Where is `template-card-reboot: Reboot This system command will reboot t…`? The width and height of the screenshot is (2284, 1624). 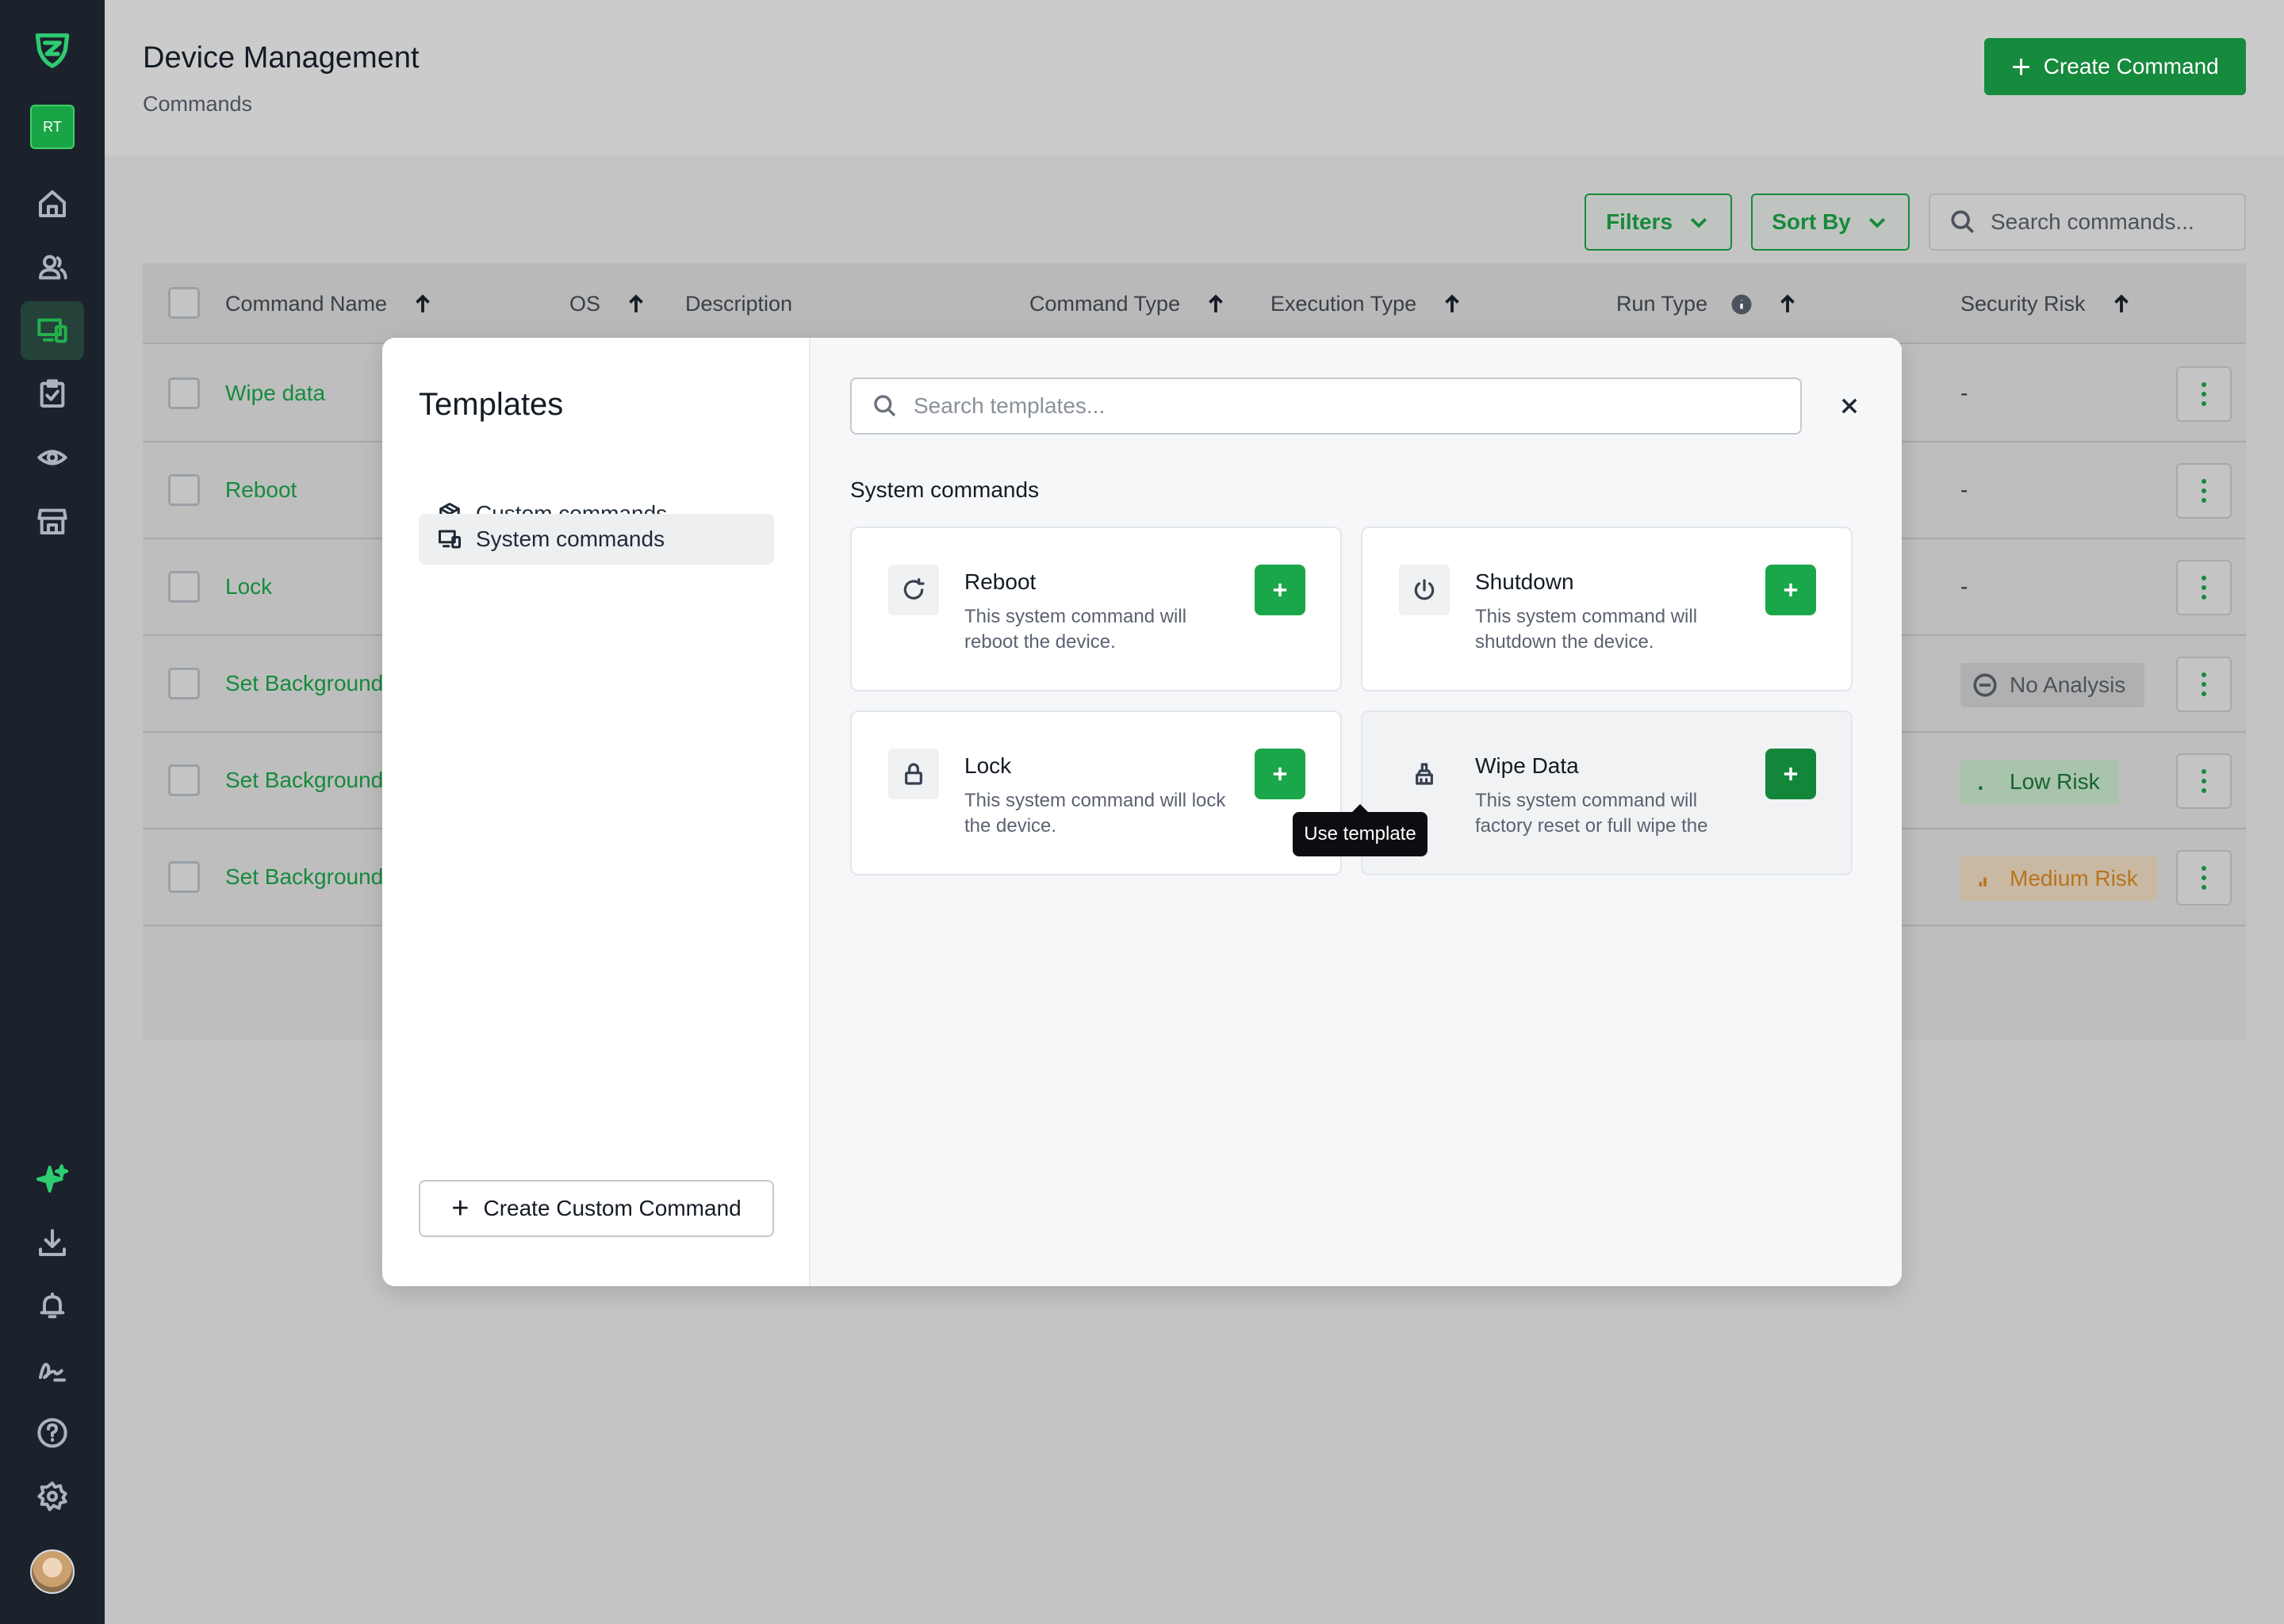 template-card-reboot: Reboot This system command will reboot t… is located at coordinates (1096, 609).